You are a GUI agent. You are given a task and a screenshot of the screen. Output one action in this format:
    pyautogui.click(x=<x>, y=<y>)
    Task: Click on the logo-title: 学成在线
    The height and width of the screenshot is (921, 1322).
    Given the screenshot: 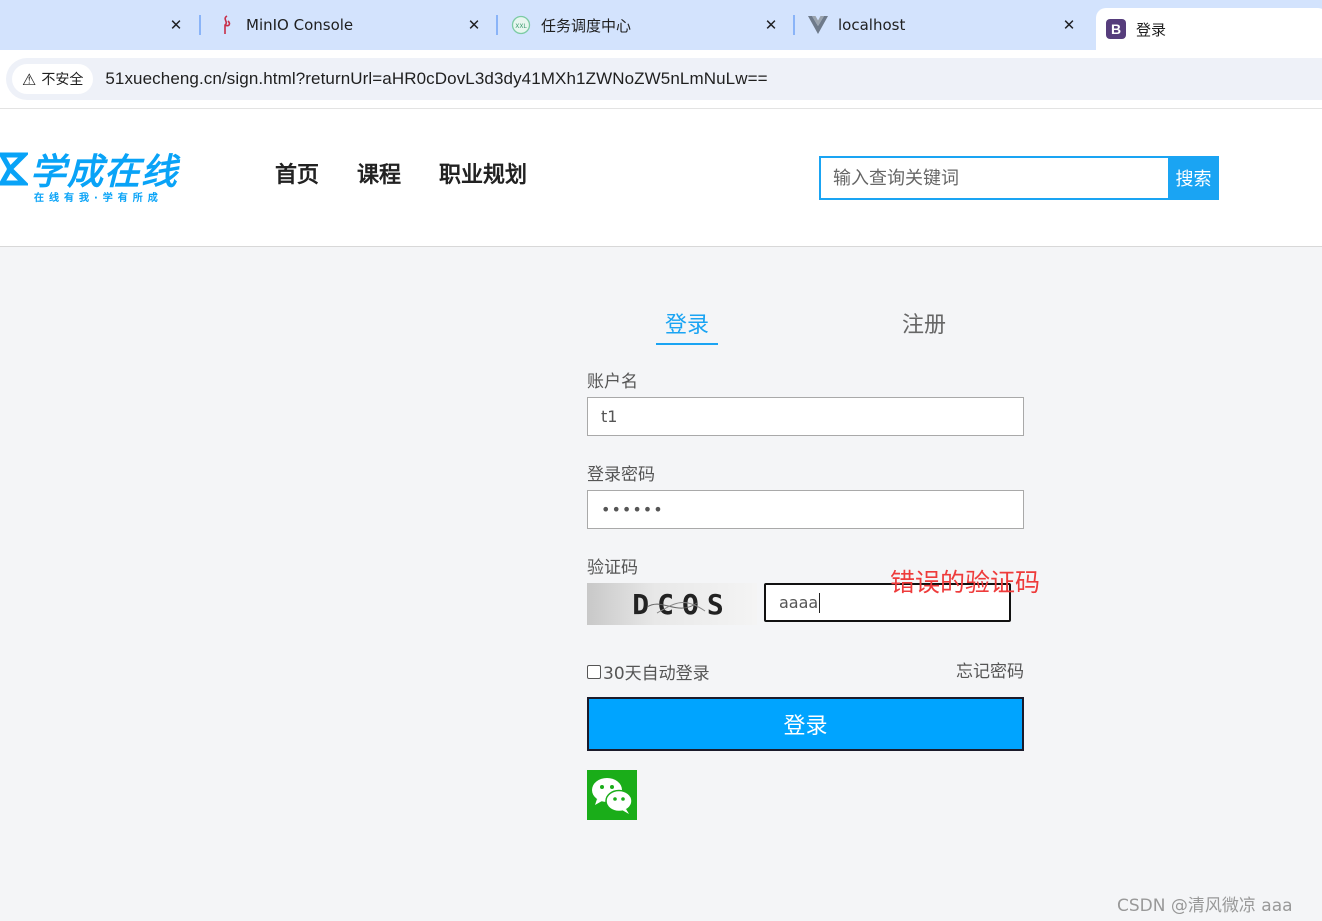 What is the action you would take?
    pyautogui.click(x=104, y=172)
    